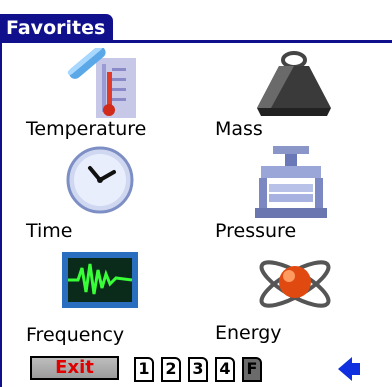 Image resolution: width=392 pixels, height=387 pixels. I want to click on favorite-label-energy: Energy, so click(248, 333).